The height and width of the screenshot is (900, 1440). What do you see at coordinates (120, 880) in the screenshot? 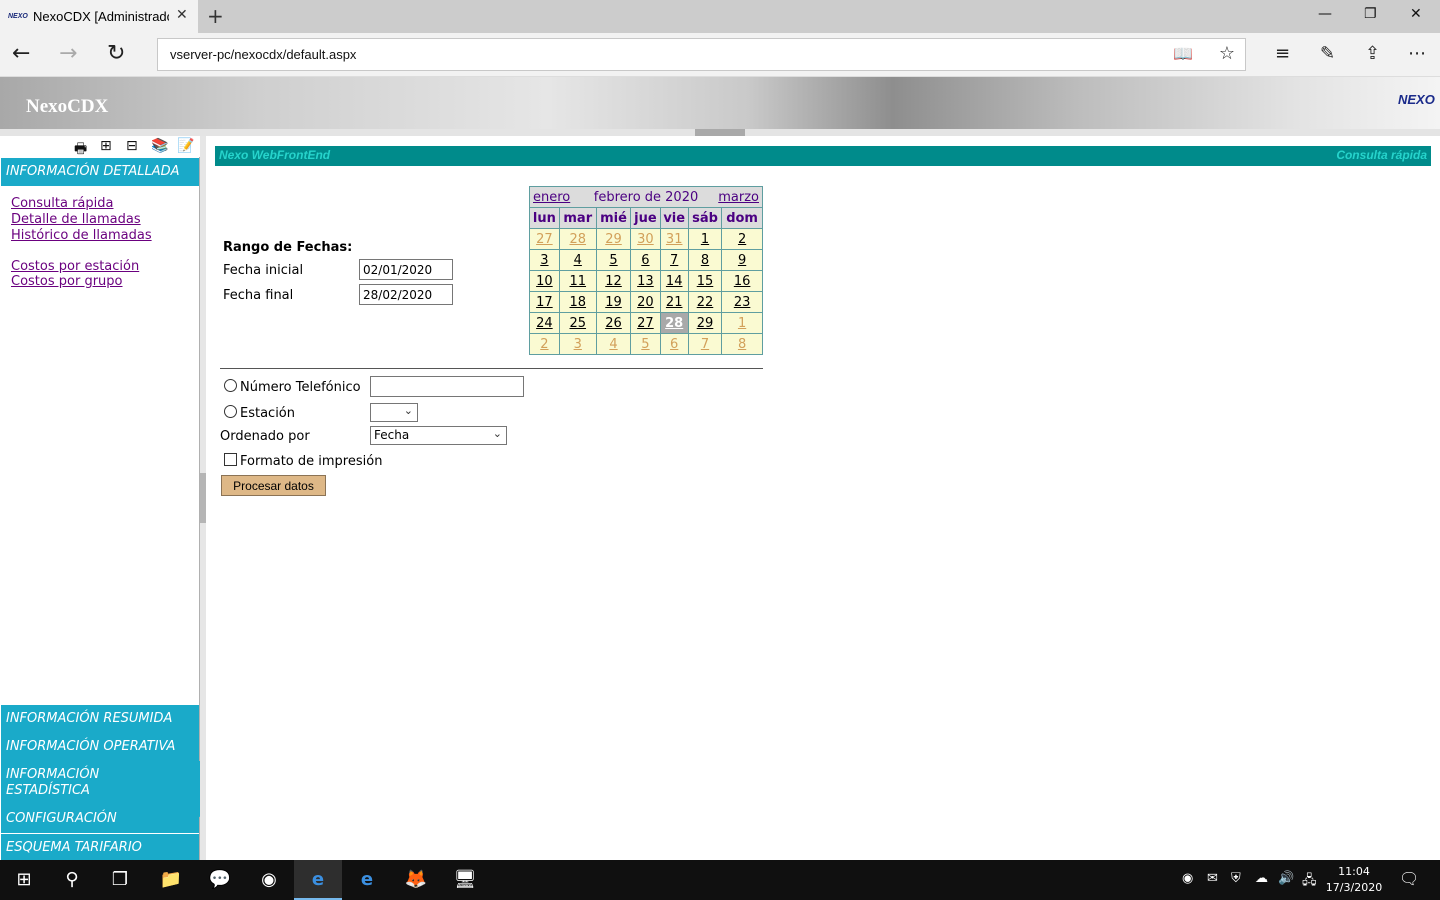
I see `task-view-icon: ❐` at bounding box center [120, 880].